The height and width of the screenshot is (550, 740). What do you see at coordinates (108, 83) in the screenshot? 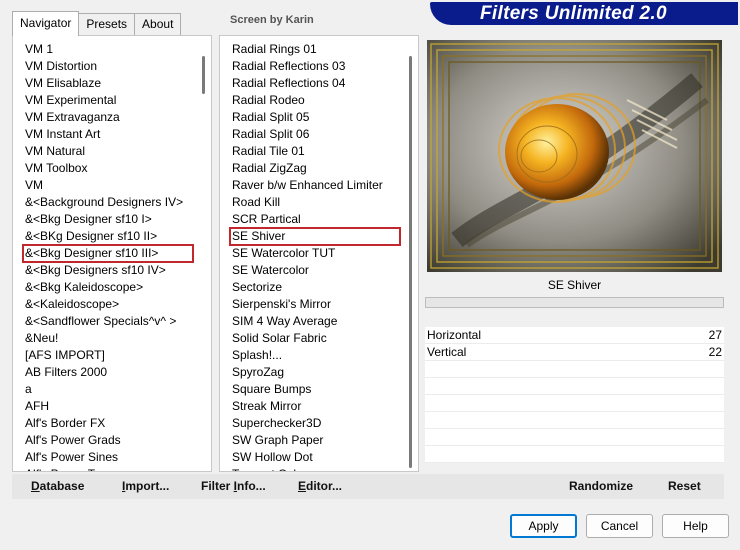
I see `category-list-item: VM Elisablaze` at bounding box center [108, 83].